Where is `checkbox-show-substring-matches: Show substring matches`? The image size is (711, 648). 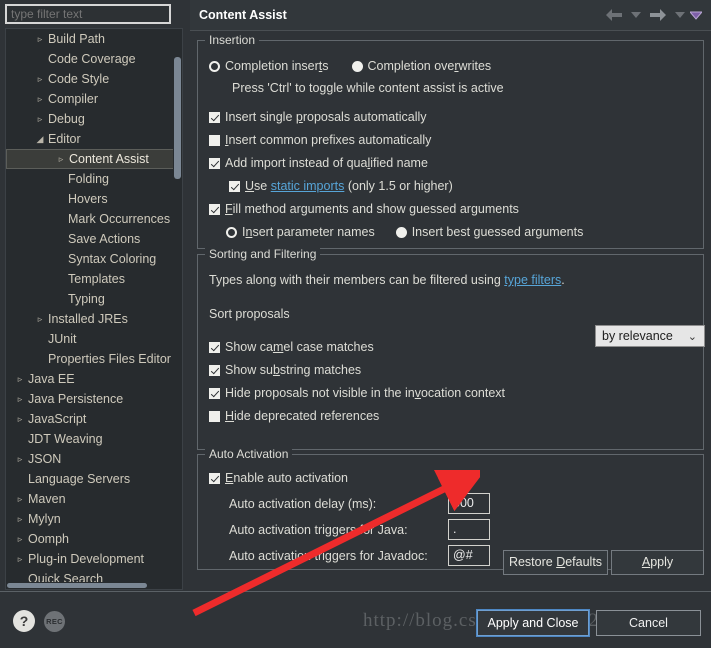
checkbox-show-substring-matches: Show substring matches is located at coordinates (285, 370).